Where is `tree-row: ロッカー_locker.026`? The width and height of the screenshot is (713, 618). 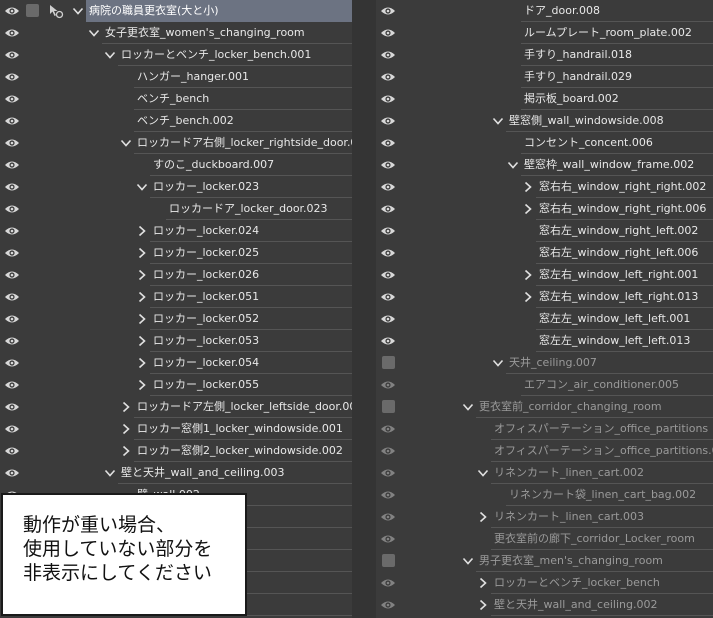
tree-row: ロッカー_locker.026 is located at coordinates (176, 275).